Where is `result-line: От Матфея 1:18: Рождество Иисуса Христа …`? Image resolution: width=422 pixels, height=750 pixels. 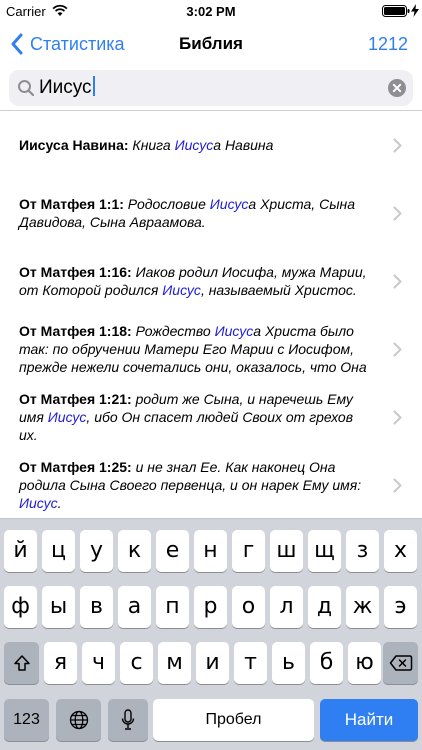
result-line: От Матфея 1:18: Рождество Иисуса Христа … is located at coordinates (200, 331).